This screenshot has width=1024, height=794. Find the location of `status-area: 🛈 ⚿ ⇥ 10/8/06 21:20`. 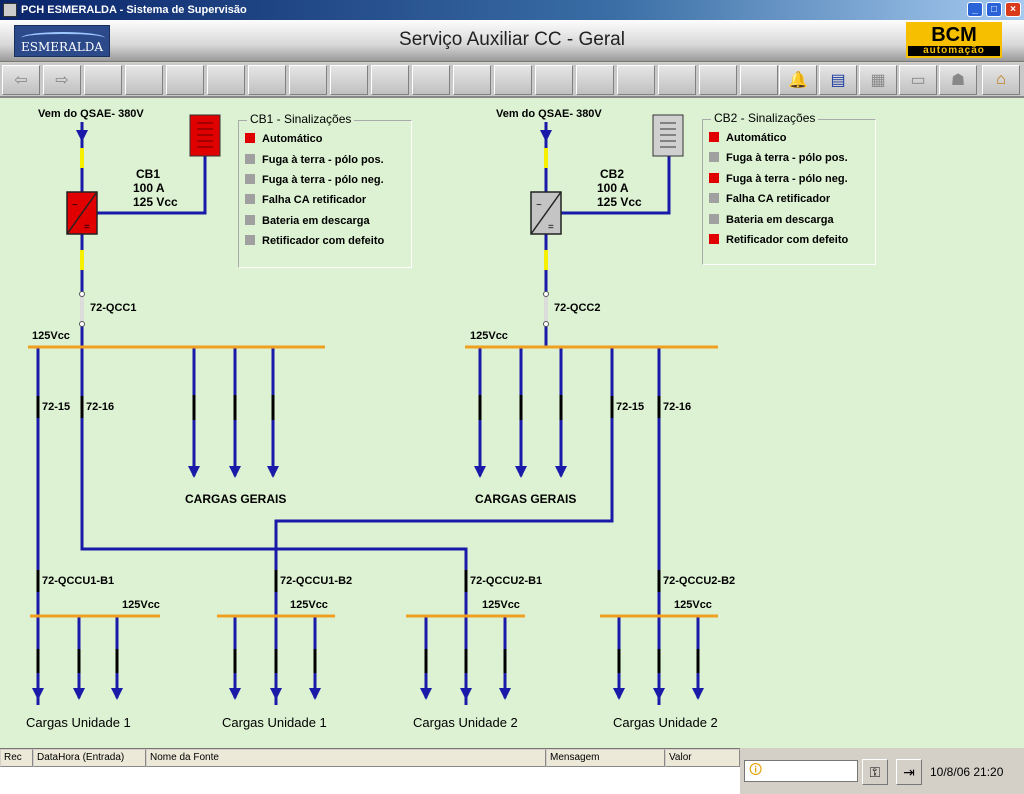

status-area: 🛈 ⚿ ⇥ 10/8/06 21:20 is located at coordinates (882, 771).